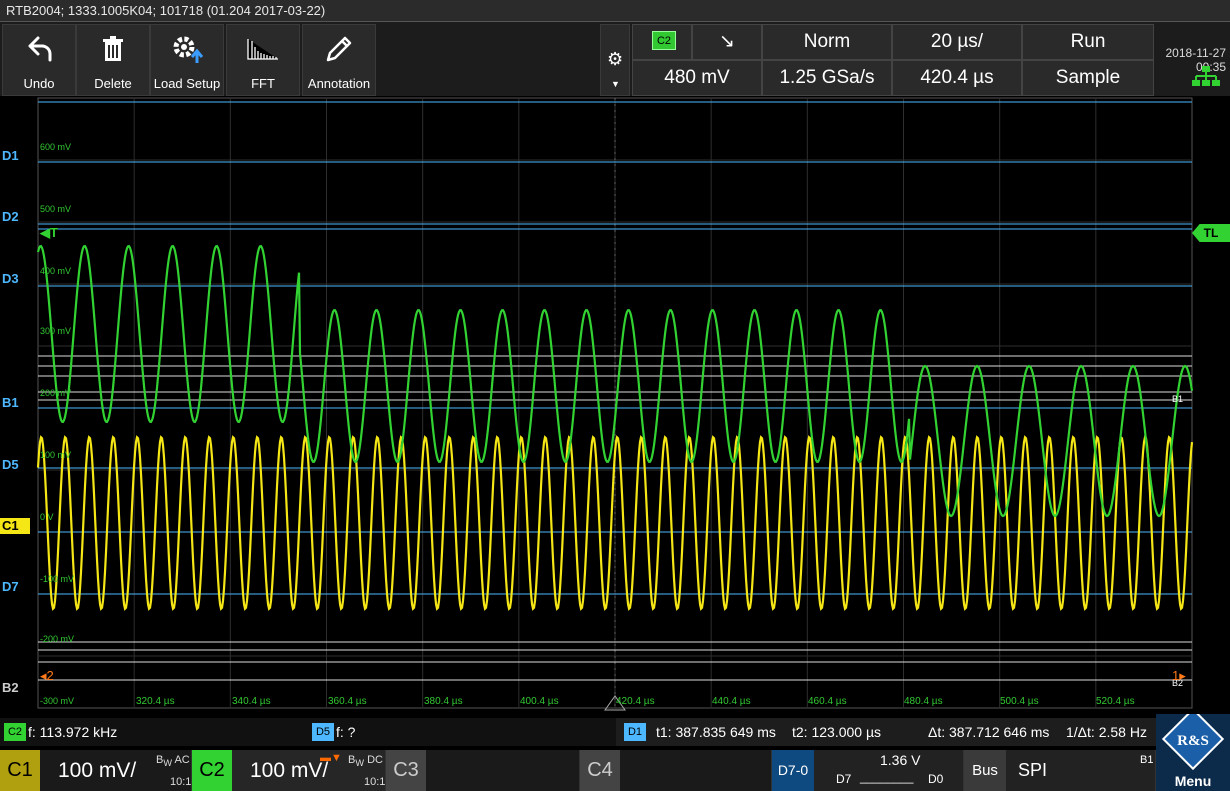 The height and width of the screenshot is (791, 1230). I want to click on tag-d2: D2, so click(18, 217).